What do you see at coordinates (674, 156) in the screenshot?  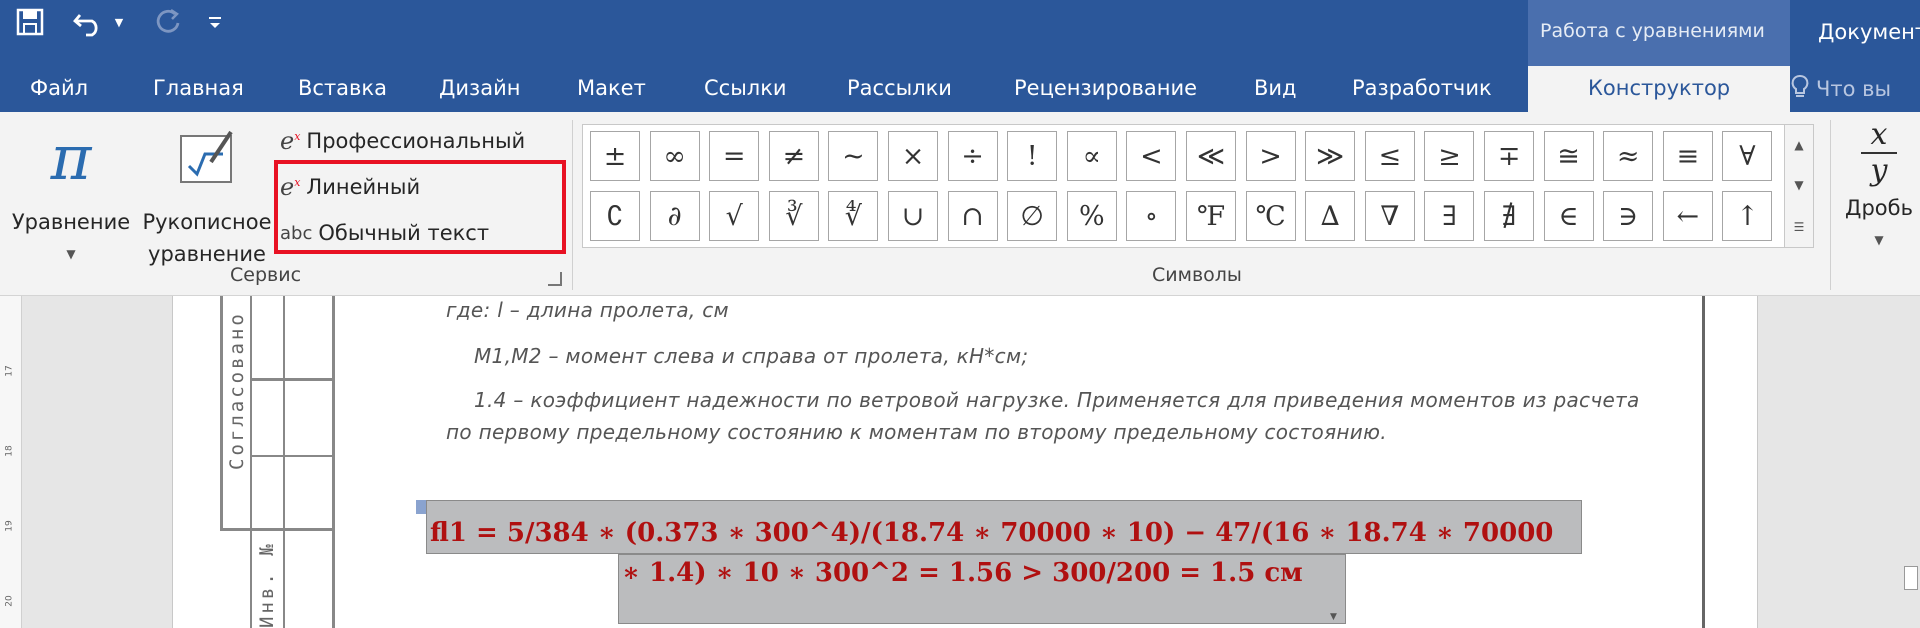 I see `symbol-button: ∞` at bounding box center [674, 156].